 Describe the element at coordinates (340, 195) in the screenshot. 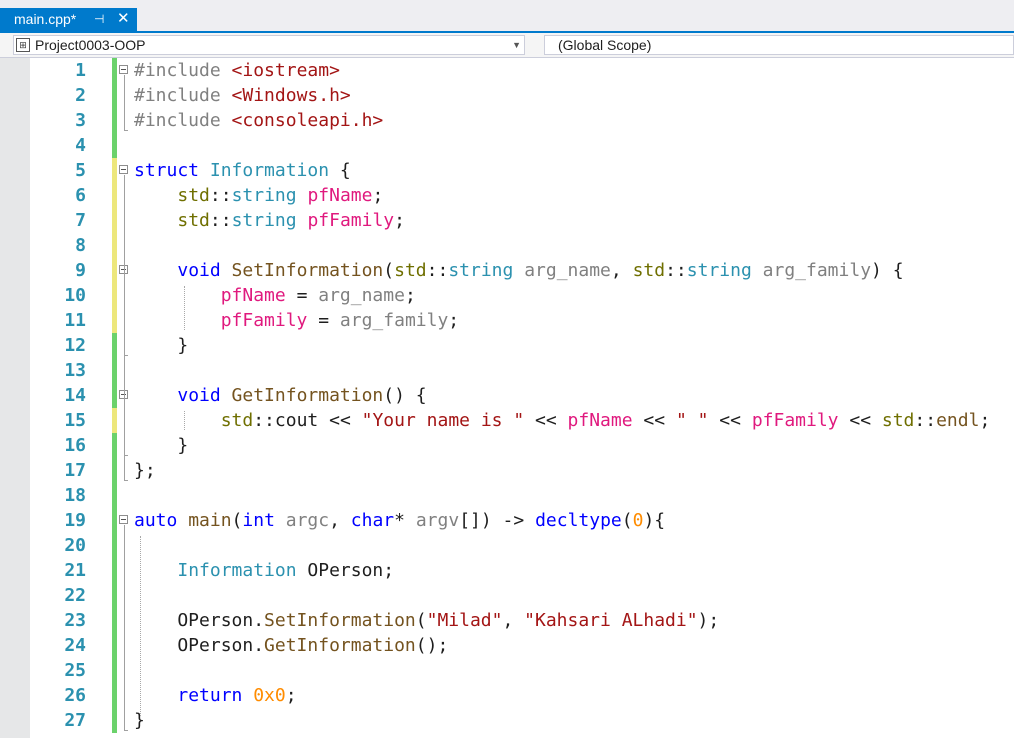

I see `code-token: pfName` at that location.